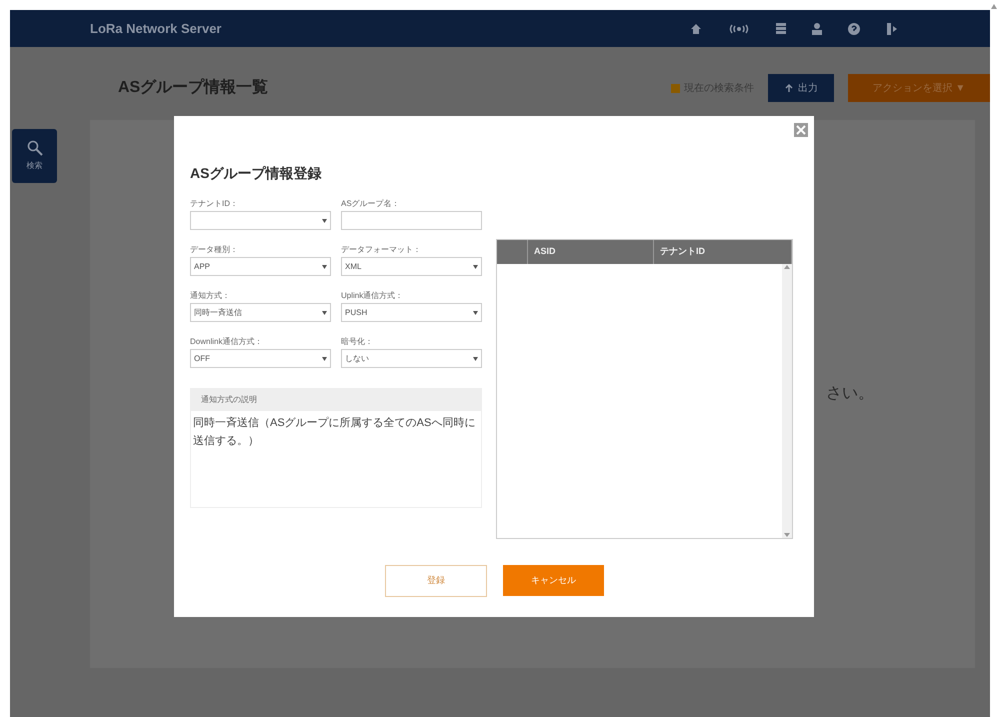 The width and height of the screenshot is (999, 717). Describe the element at coordinates (696, 28) in the screenshot. I see `home-icon` at that location.